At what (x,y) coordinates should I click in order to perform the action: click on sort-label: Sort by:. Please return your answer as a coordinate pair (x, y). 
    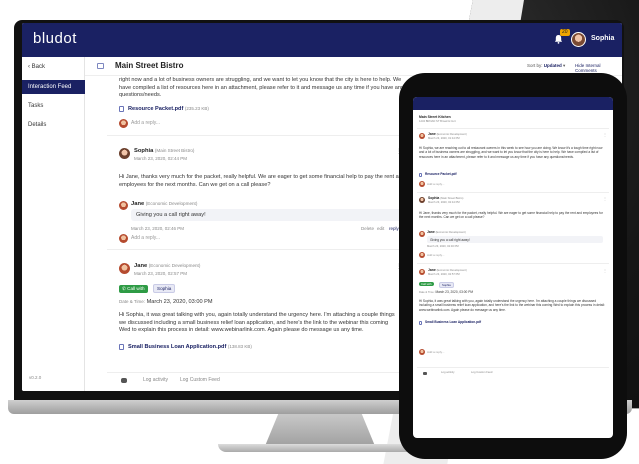
    Looking at the image, I should click on (535, 65).